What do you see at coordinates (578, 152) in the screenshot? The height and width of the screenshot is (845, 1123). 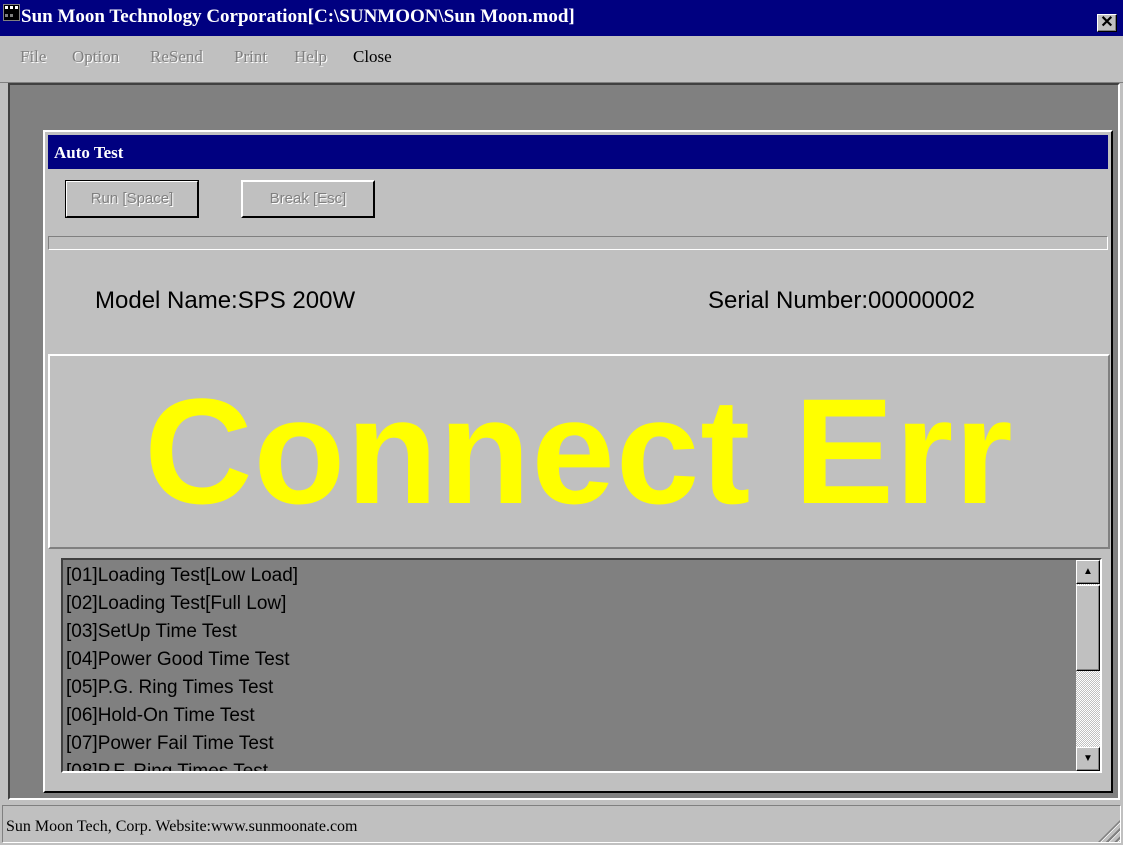 I see `auto-test-title-bar: Auto Test` at bounding box center [578, 152].